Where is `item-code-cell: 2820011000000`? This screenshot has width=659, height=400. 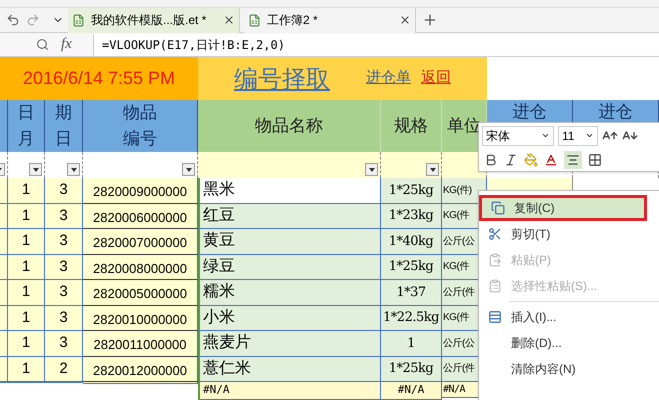 item-code-cell: 2820011000000 is located at coordinates (140, 343).